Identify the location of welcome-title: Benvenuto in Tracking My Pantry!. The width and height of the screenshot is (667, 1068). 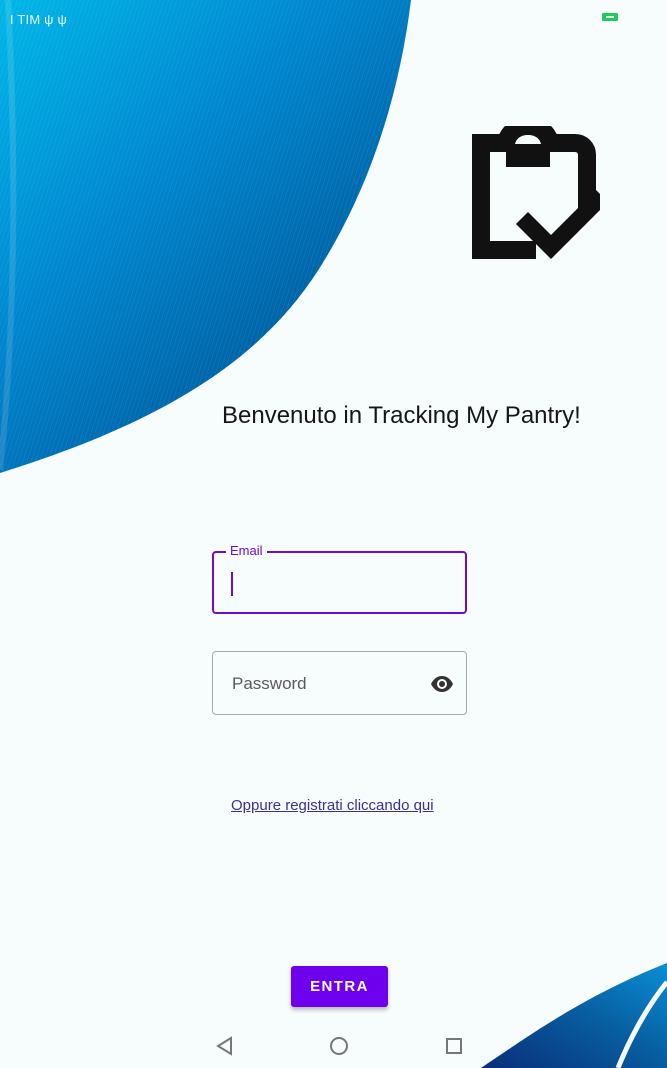
(401, 415).